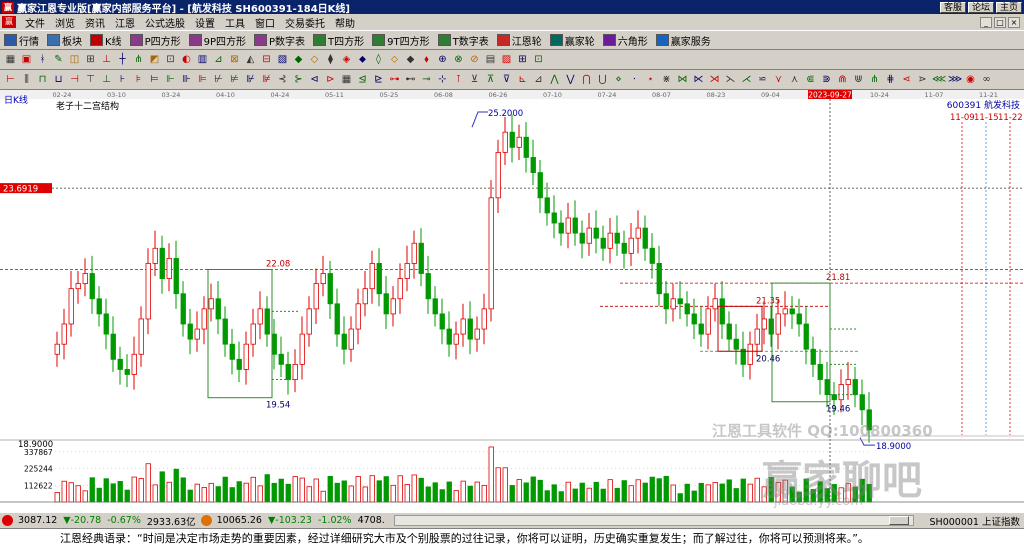  Describe the element at coordinates (506, 60) in the screenshot. I see `drawing-tool-icon: ▨` at that location.